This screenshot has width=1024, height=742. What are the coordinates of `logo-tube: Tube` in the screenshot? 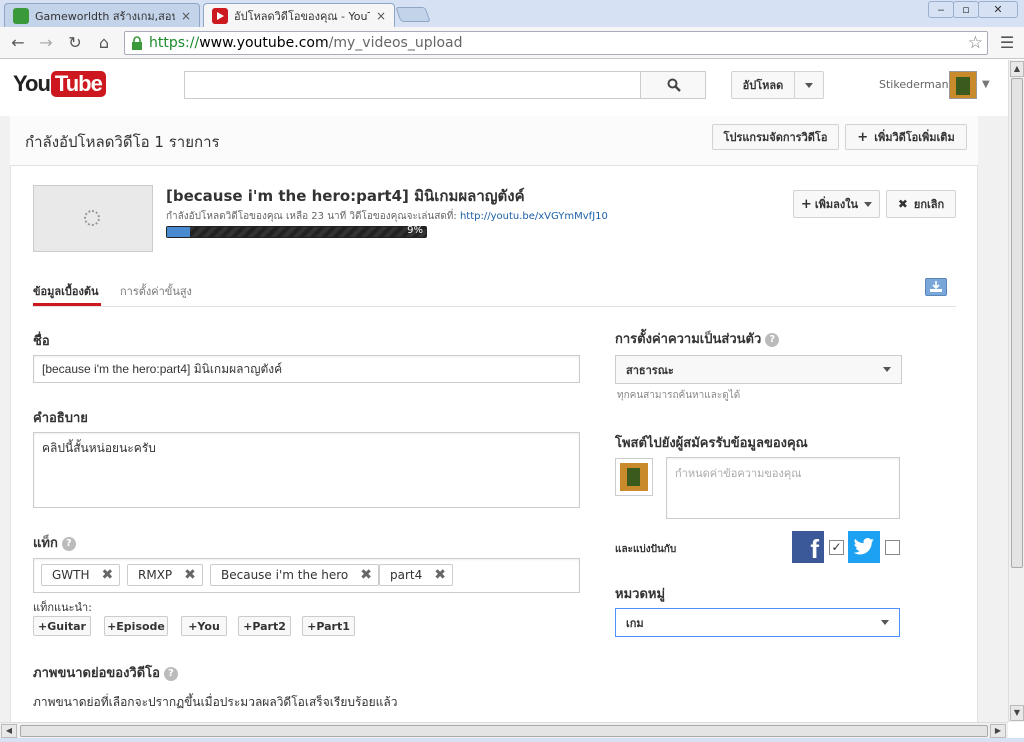 It's located at (78, 84).